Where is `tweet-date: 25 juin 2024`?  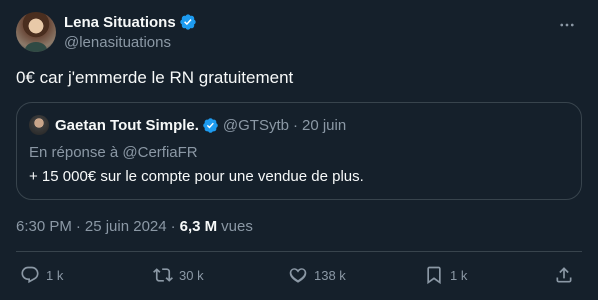
tweet-date: 25 juin 2024 is located at coordinates (126, 226).